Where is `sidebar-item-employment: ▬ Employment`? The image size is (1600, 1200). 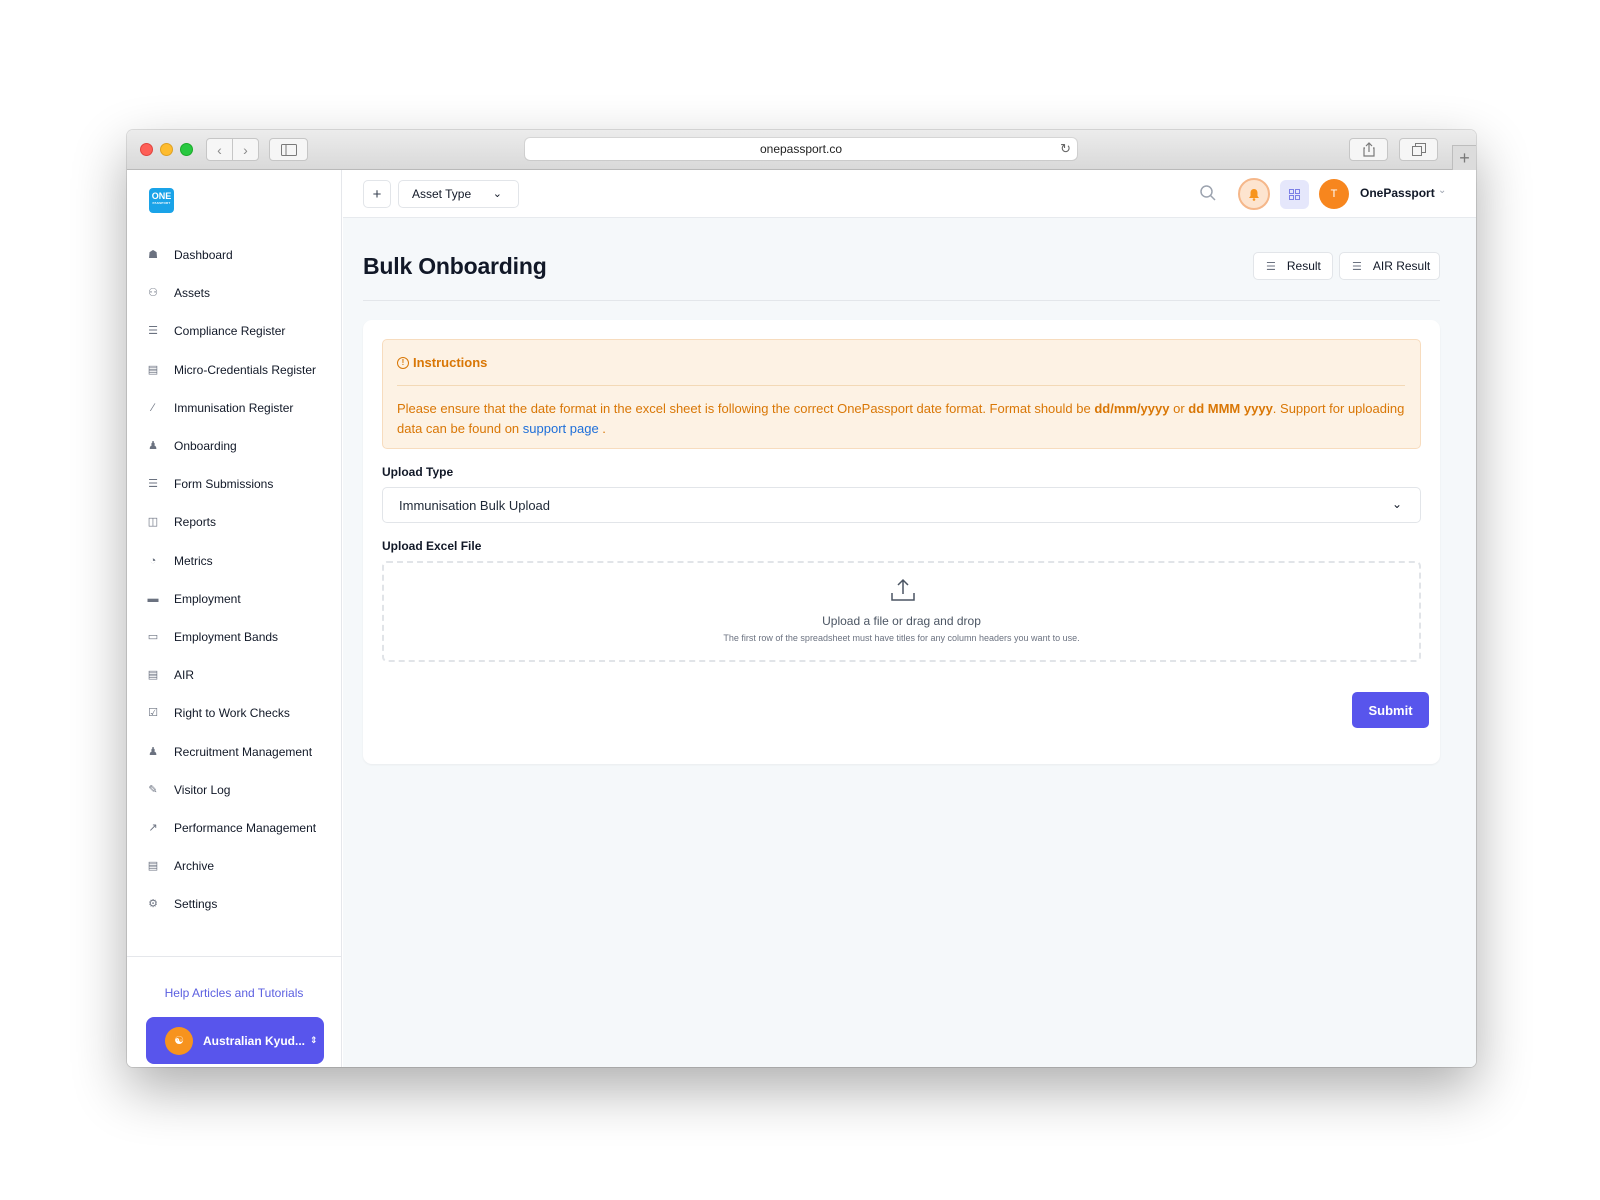
sidebar-item-employment: ▬ Employment is located at coordinates (234, 599).